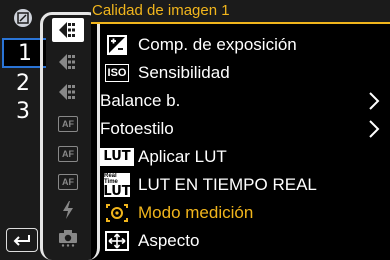  I want to click on menu-item-aspect: Aspecto, so click(245, 241).